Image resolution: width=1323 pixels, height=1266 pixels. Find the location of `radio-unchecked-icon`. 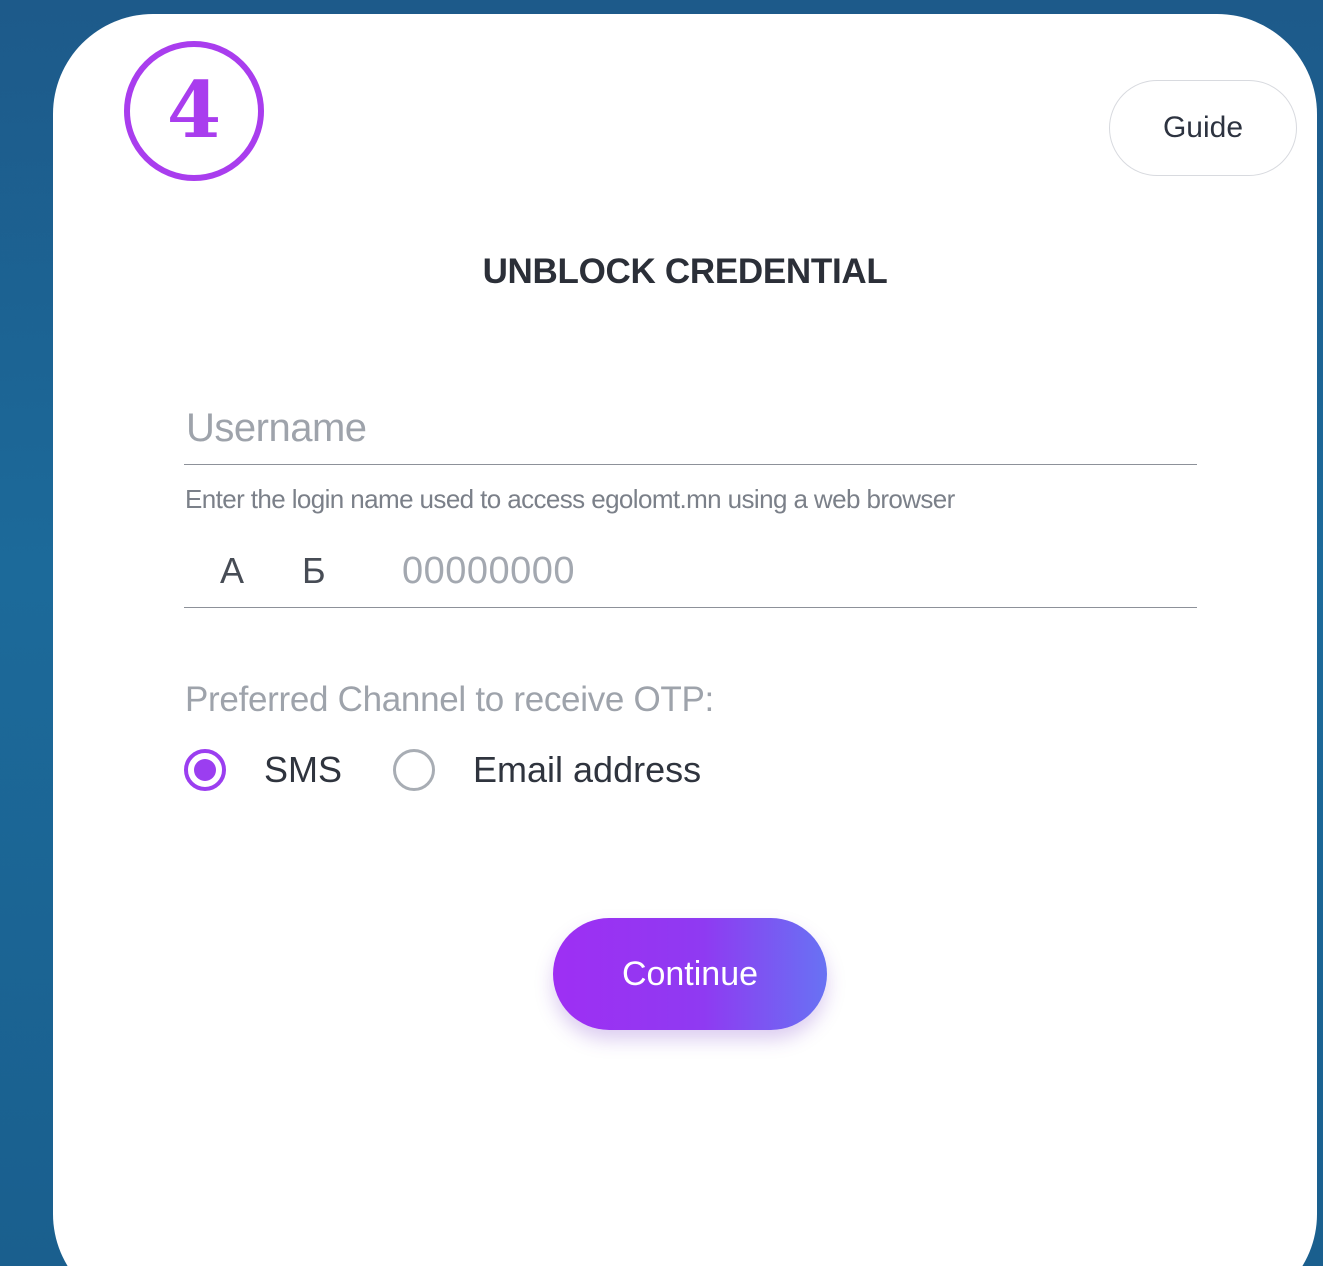

radio-unchecked-icon is located at coordinates (414, 770).